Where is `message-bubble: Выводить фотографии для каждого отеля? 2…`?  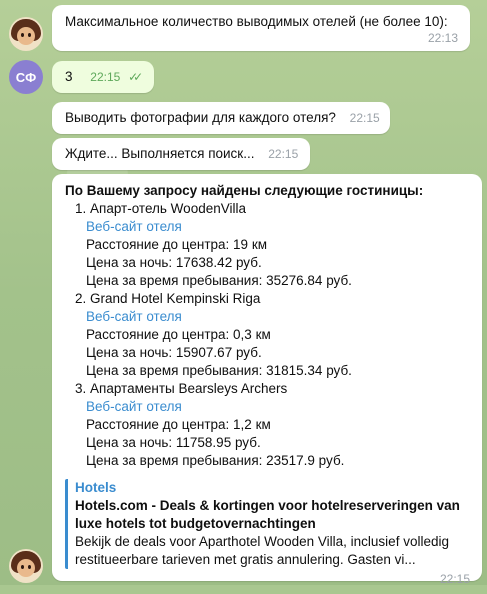
message-bubble: Выводить фотографии для каждого отеля? 2… is located at coordinates (221, 118).